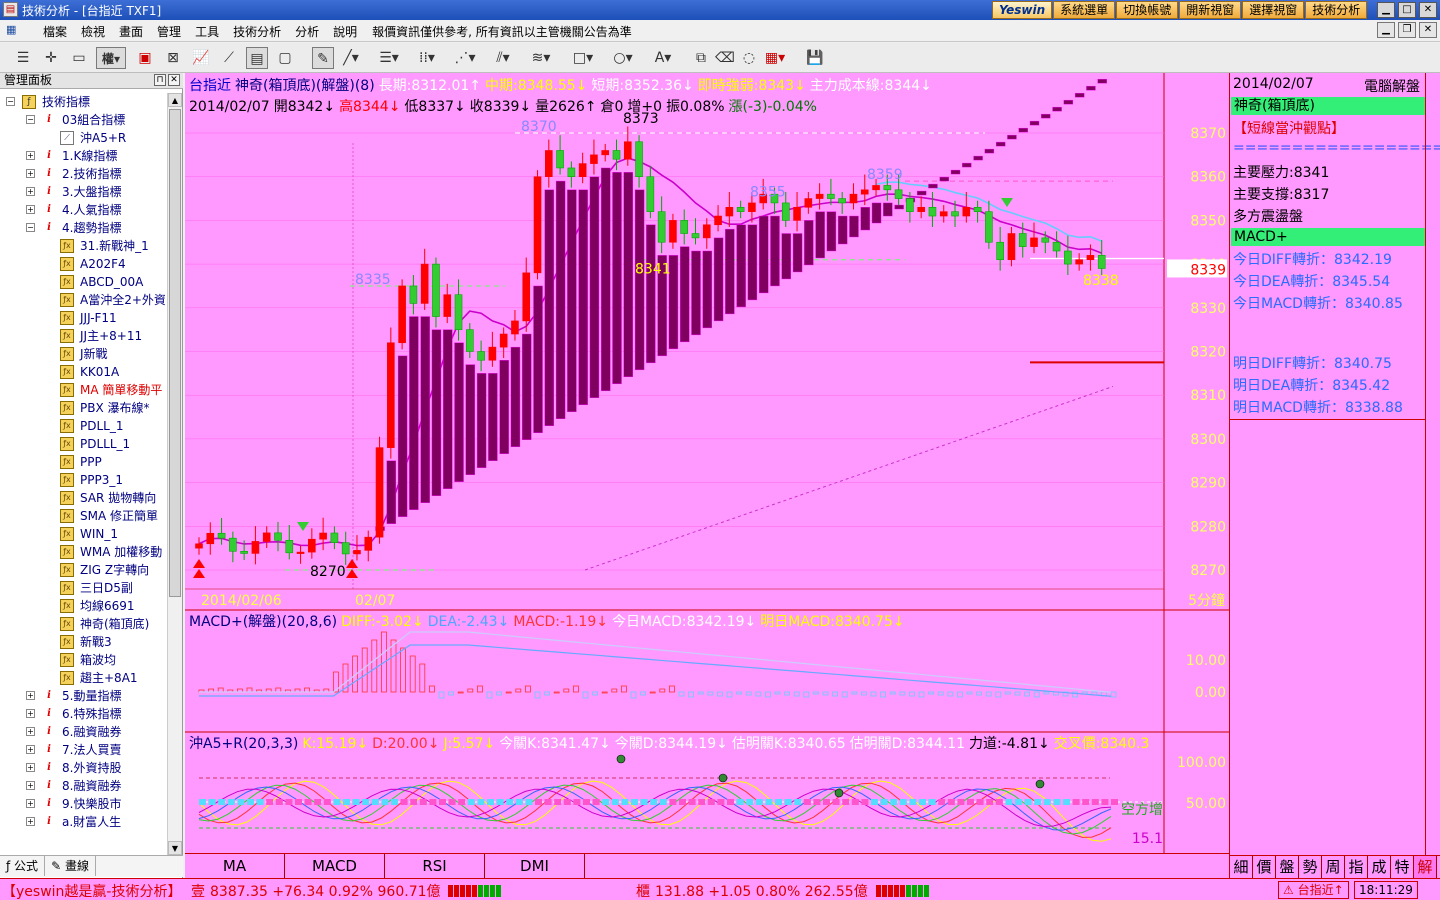 The width and height of the screenshot is (1440, 900). What do you see at coordinates (1313, 890) in the screenshot?
I see `status-symbol: ⚠ 台指近↑` at bounding box center [1313, 890].